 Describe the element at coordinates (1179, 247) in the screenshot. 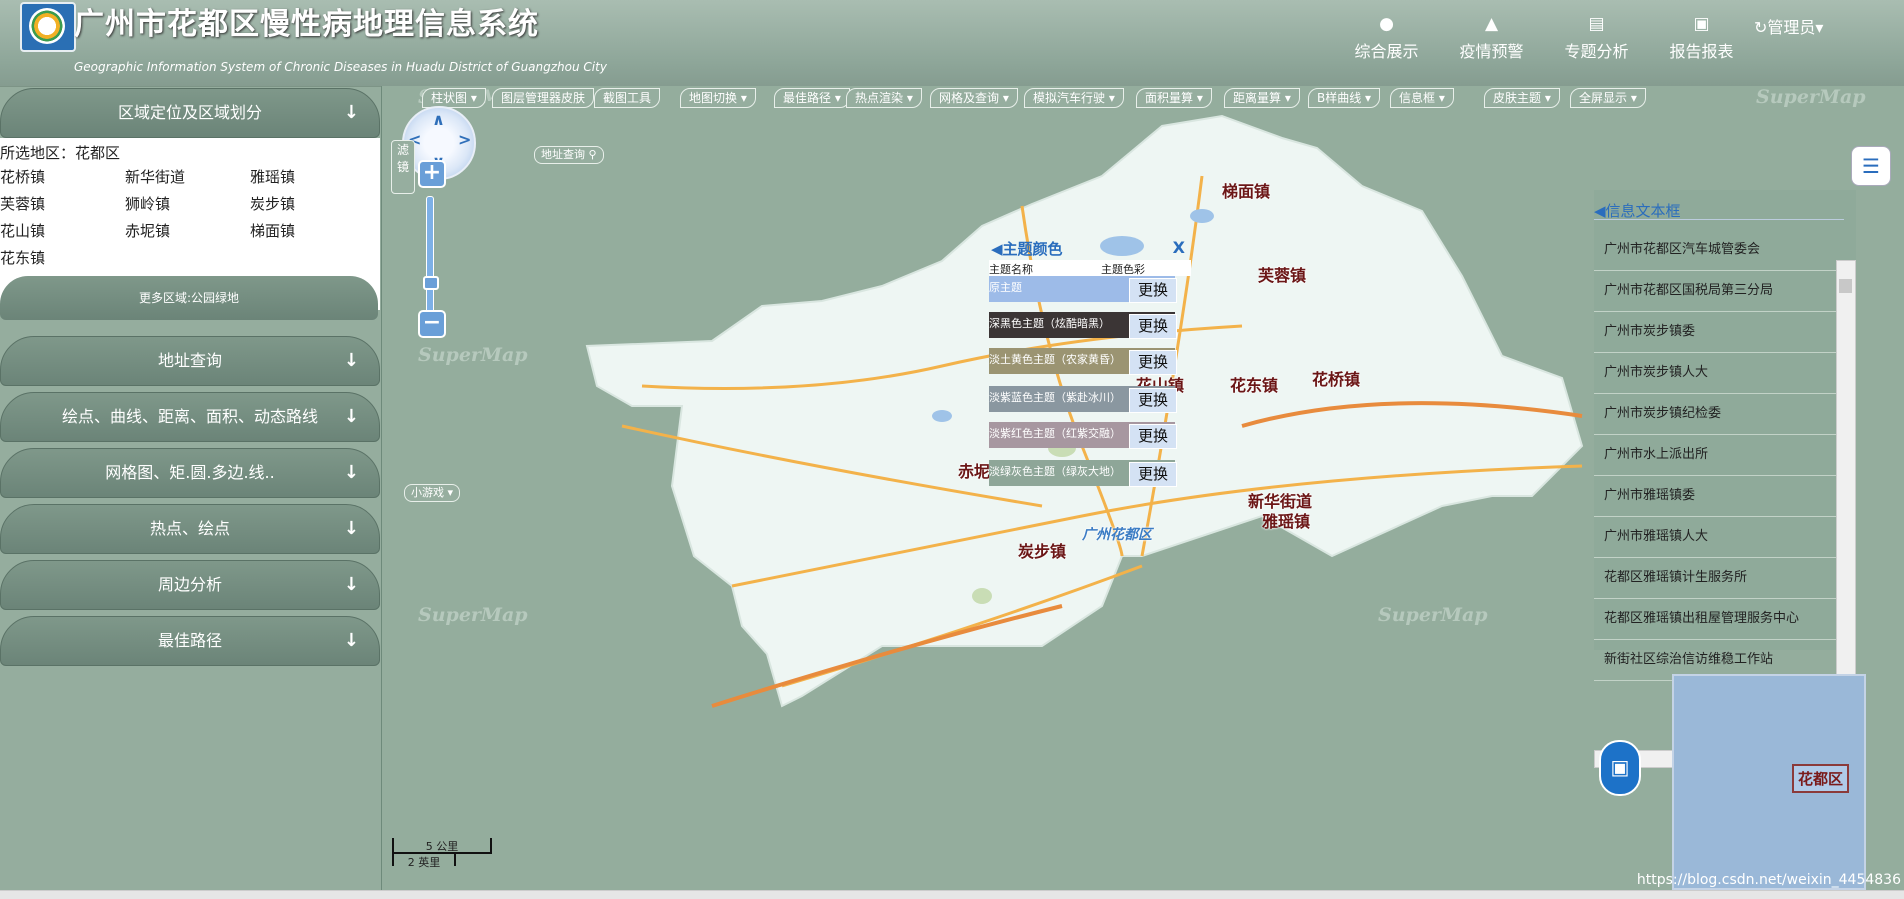

I see `close-icon: X` at that location.